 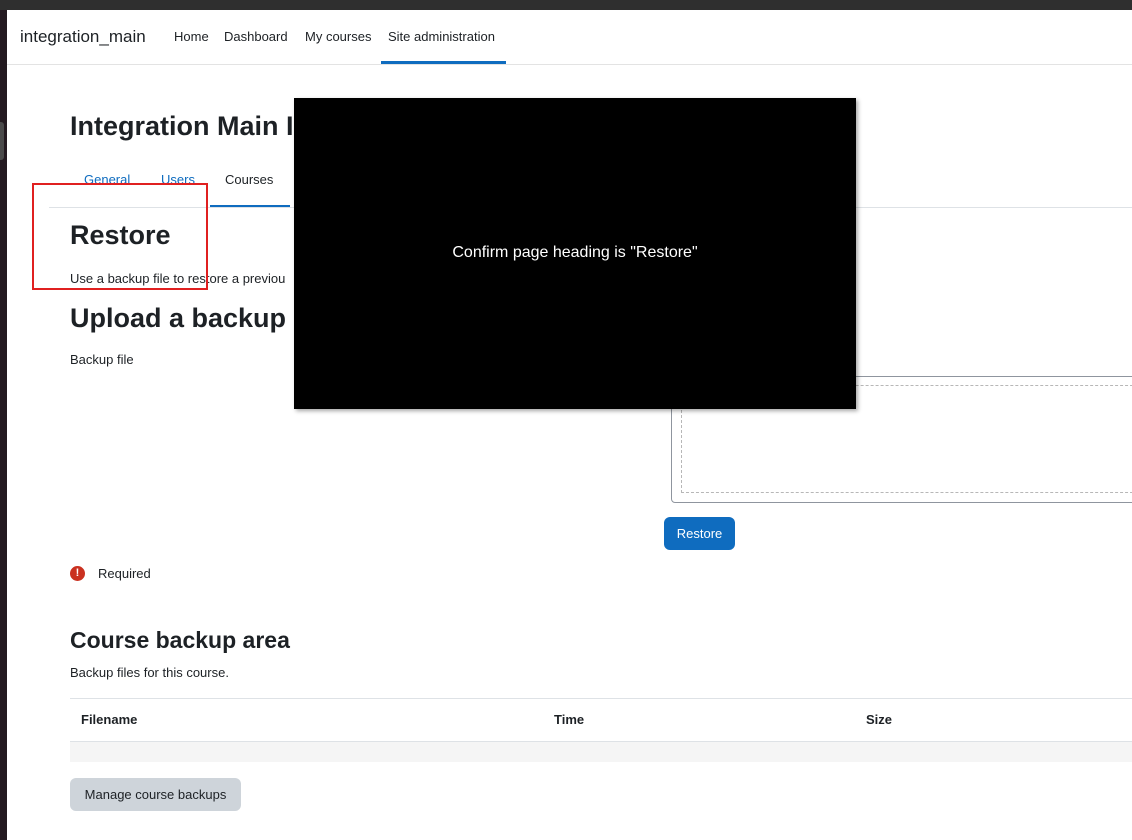 What do you see at coordinates (699, 533) in the screenshot?
I see `restore-button: Restore` at bounding box center [699, 533].